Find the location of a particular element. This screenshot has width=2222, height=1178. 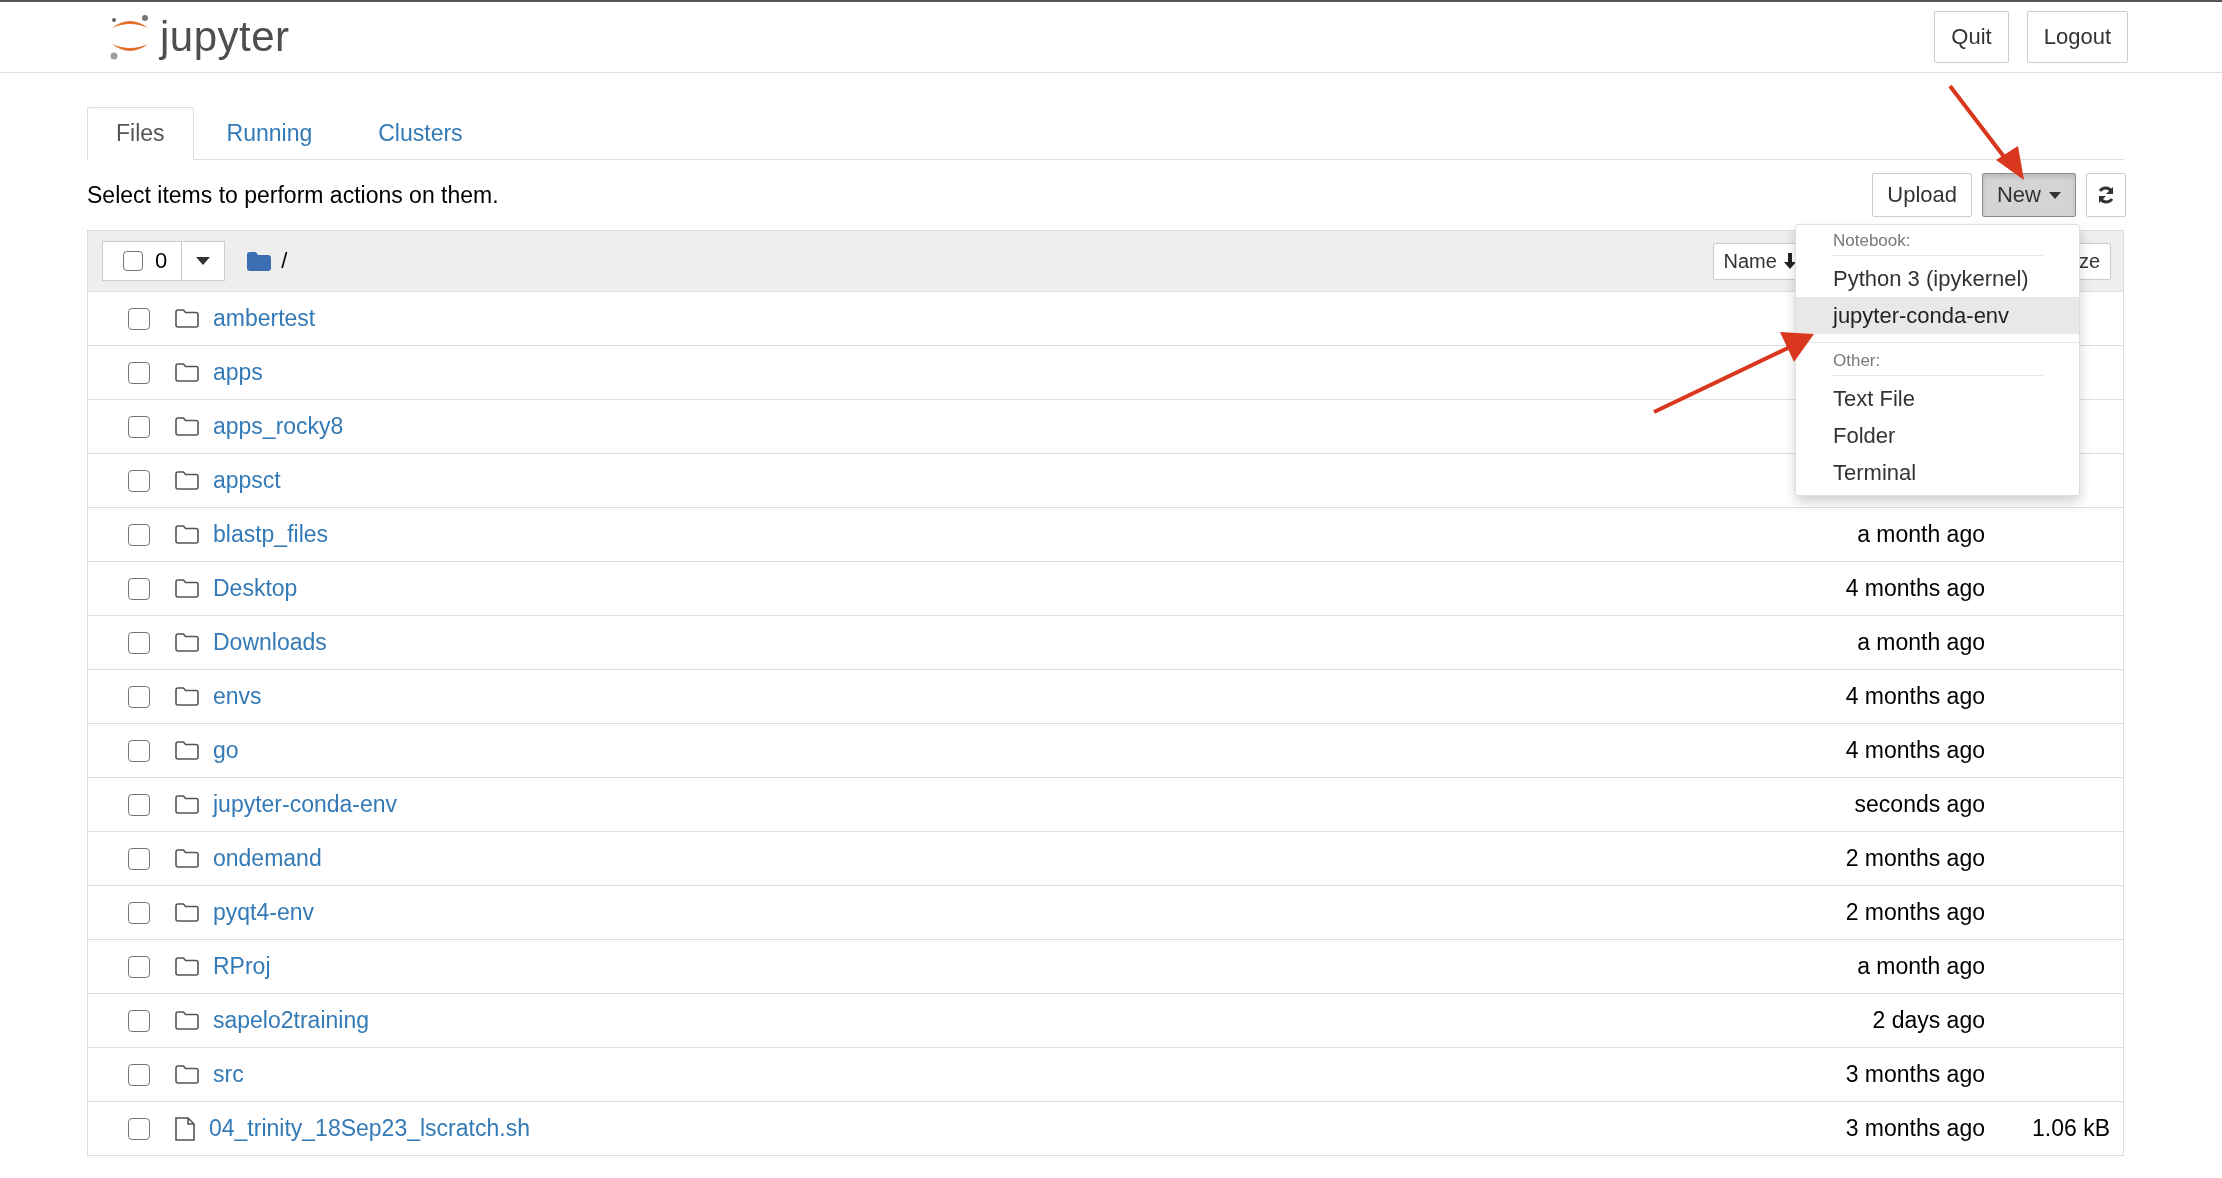

menu-item: Terminal is located at coordinates (1937, 472).